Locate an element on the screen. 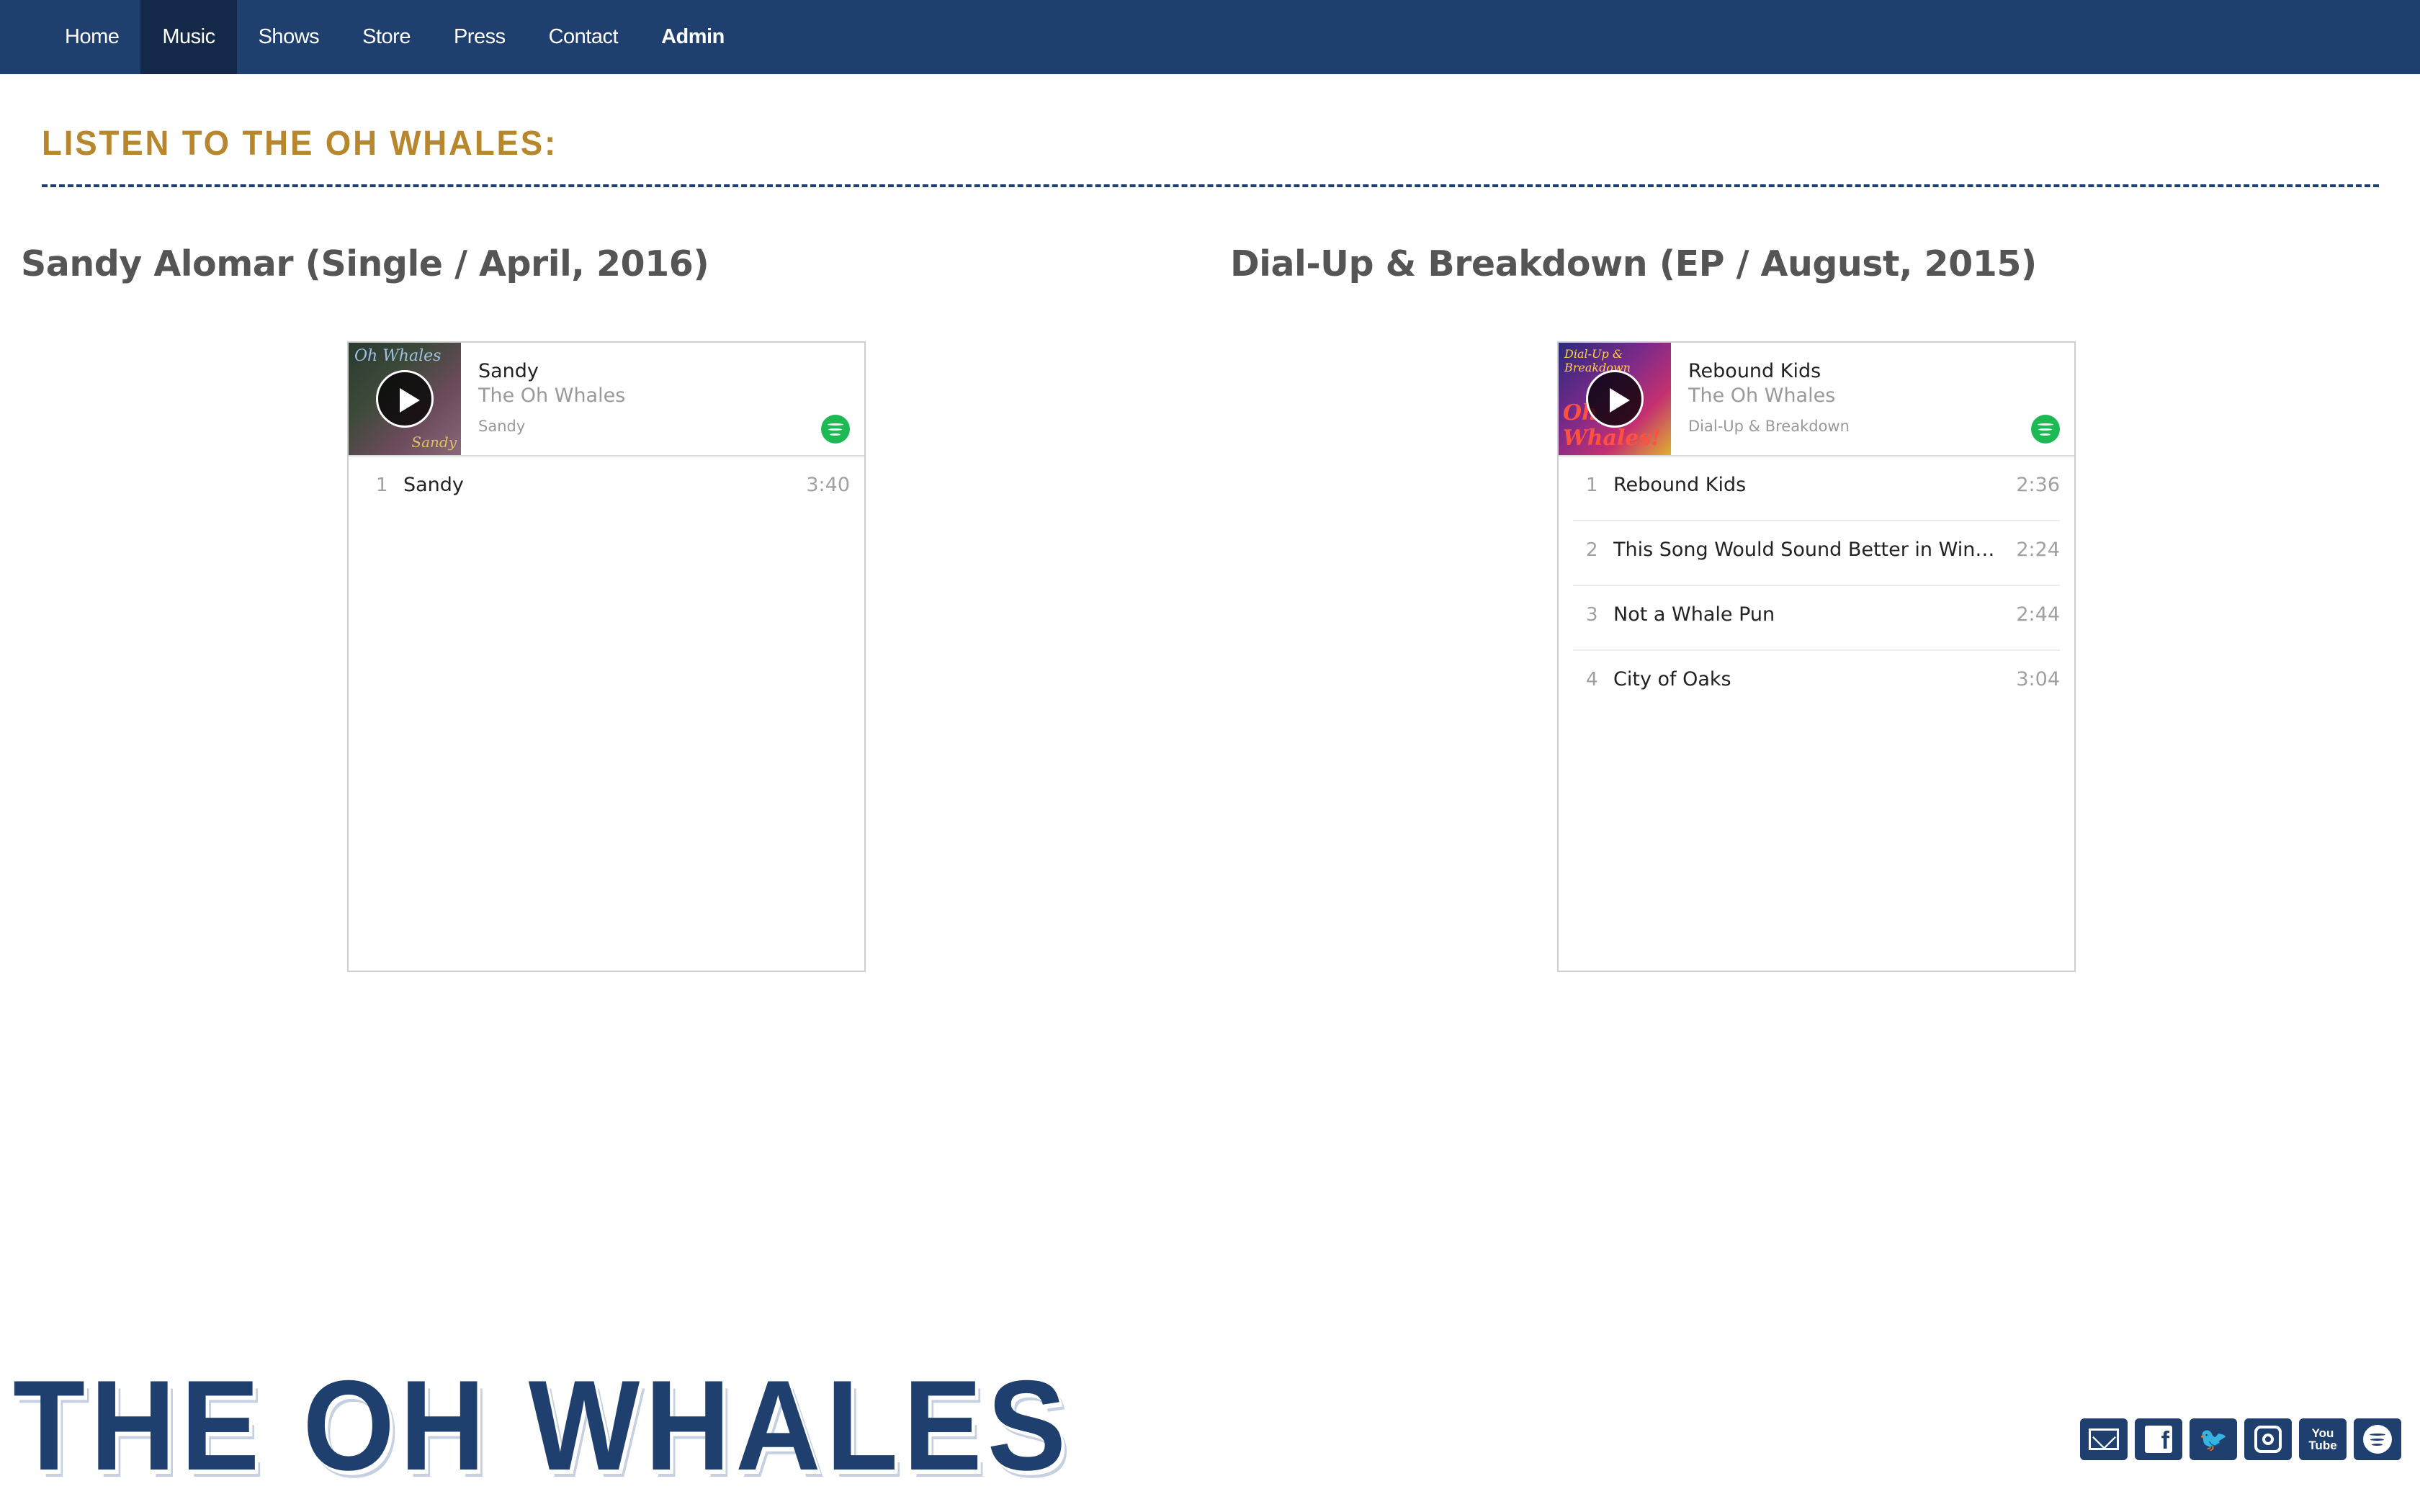  release-title-sandy-alomar: Sandy Alomar (Single / April, 2016) is located at coordinates (365, 263).